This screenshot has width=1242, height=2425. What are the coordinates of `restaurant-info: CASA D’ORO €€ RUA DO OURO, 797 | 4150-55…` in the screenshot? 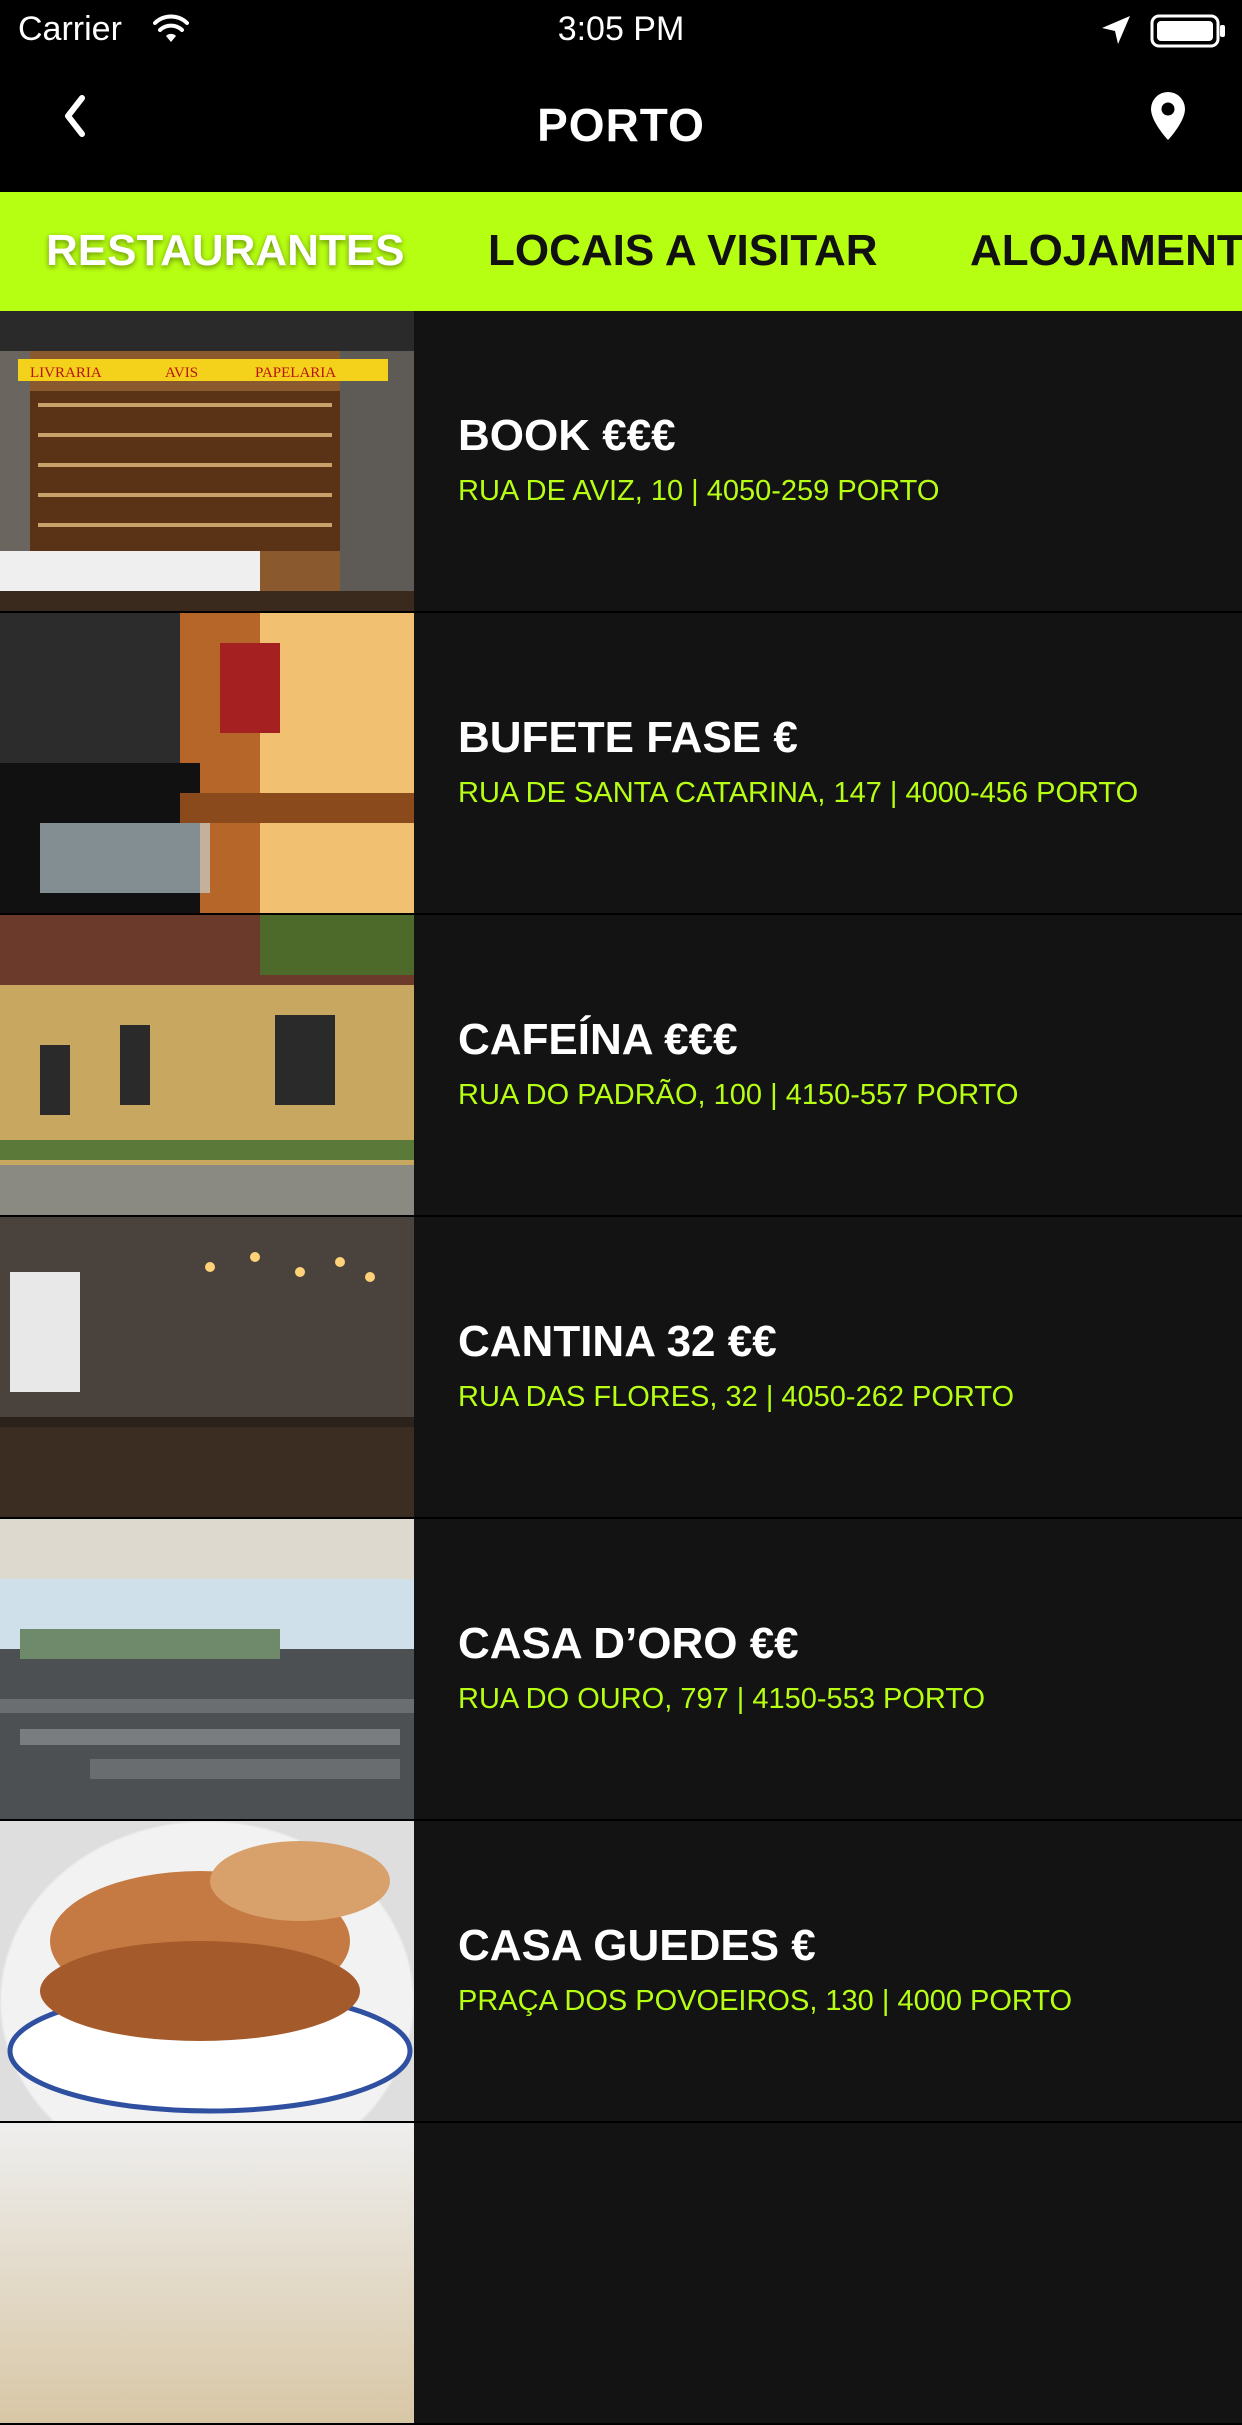 It's located at (840, 1667).